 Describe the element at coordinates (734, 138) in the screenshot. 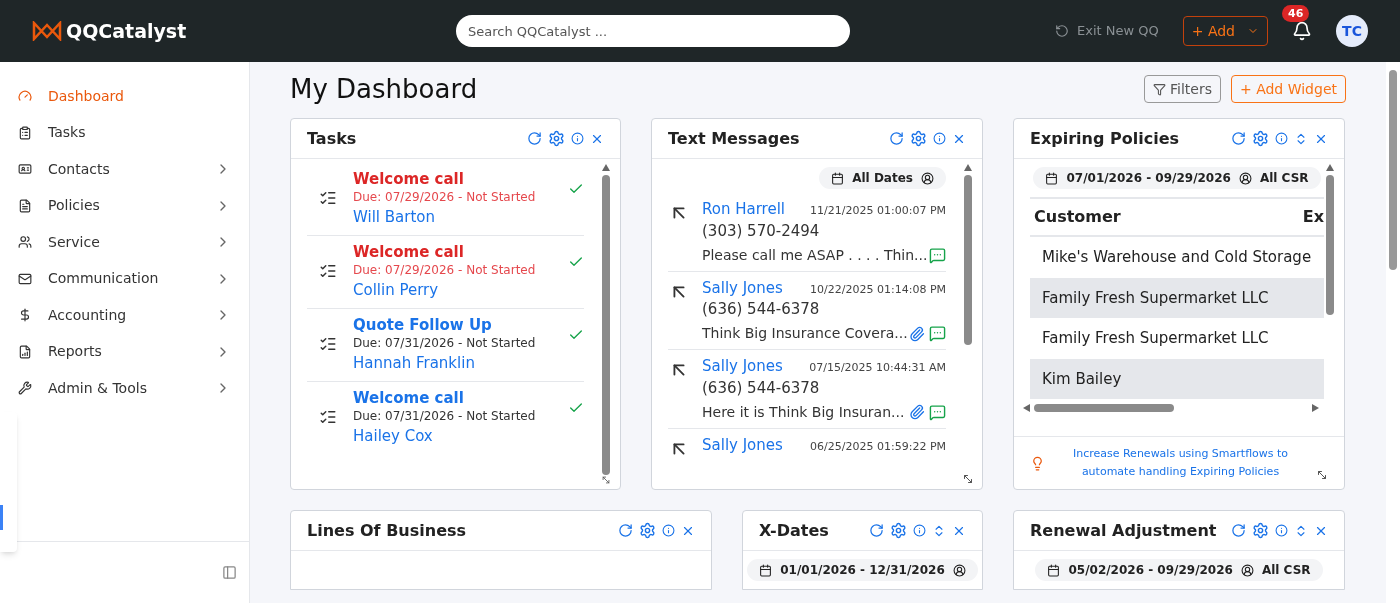

I see `widget-title: Text Messages` at that location.